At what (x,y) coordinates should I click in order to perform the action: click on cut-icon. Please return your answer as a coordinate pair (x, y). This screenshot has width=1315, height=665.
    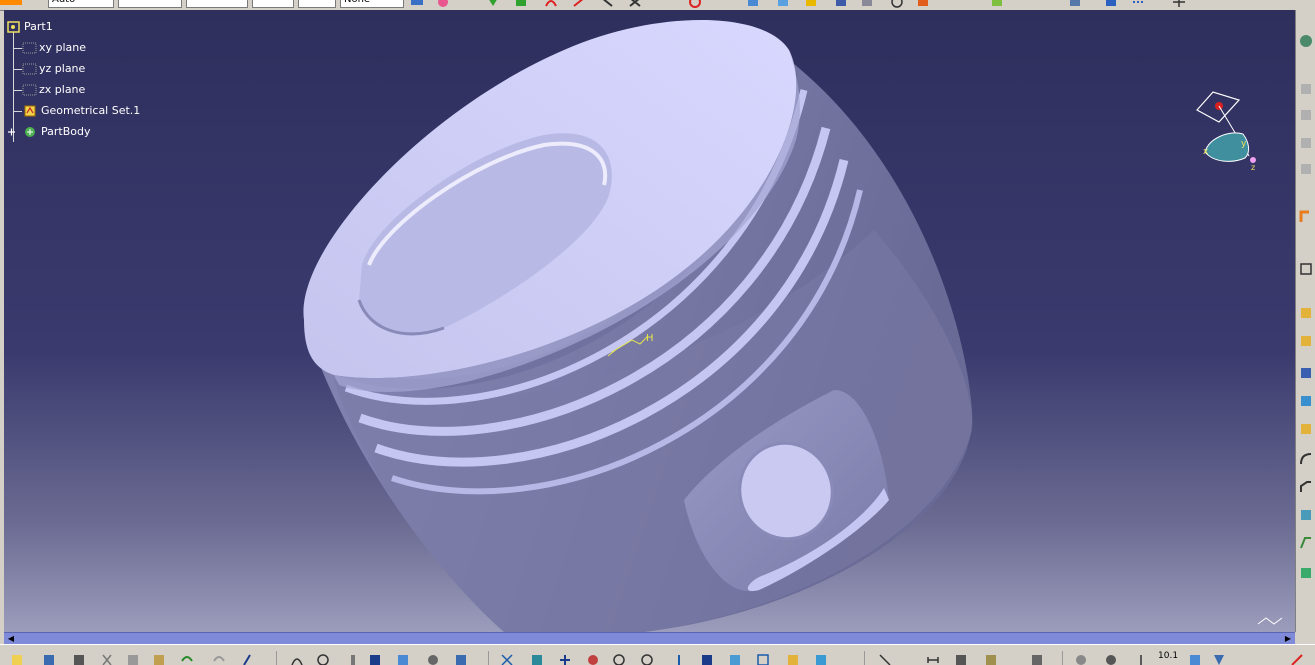
    Looking at the image, I should click on (107, 659).